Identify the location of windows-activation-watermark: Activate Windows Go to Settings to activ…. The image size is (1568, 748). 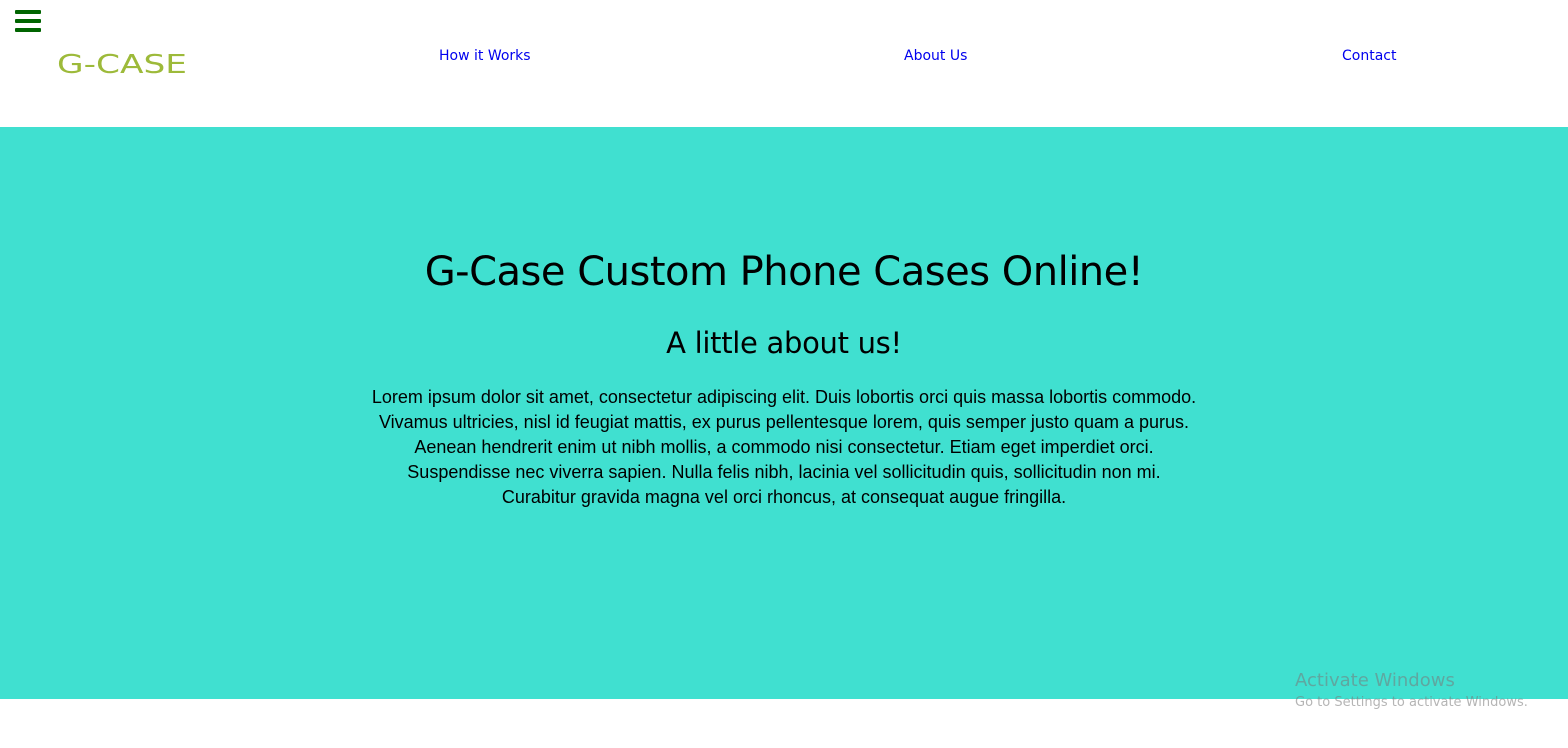
(1411, 692).